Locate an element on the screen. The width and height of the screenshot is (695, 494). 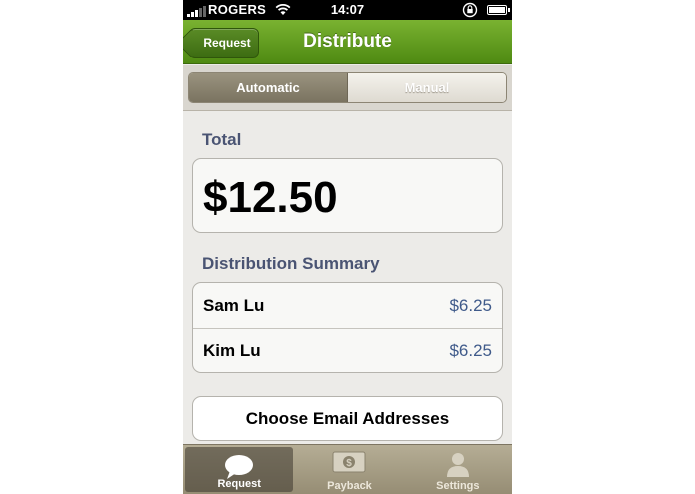
page-title: Distribute is located at coordinates (347, 41).